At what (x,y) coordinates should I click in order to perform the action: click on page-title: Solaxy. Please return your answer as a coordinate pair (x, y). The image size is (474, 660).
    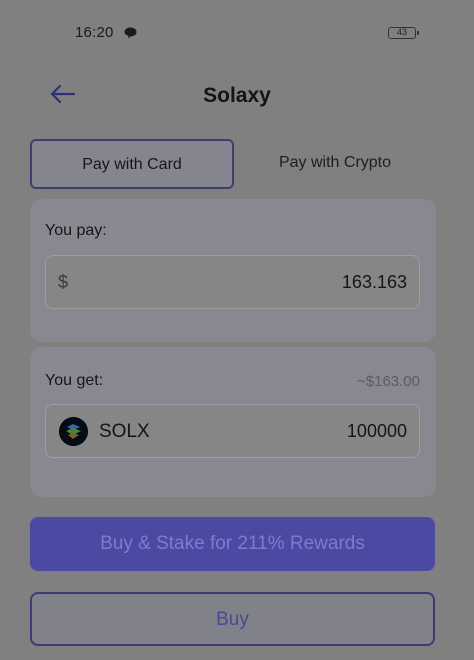
    Looking at the image, I should click on (237, 95).